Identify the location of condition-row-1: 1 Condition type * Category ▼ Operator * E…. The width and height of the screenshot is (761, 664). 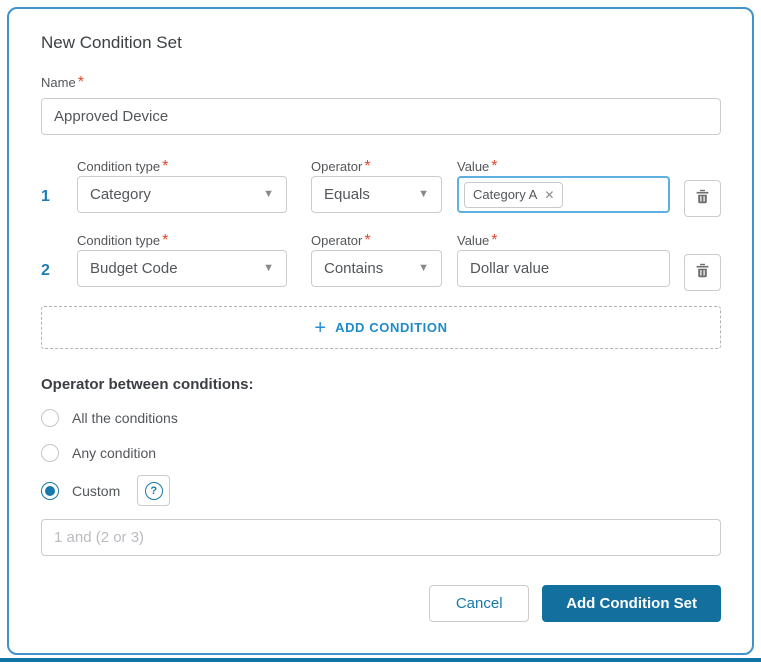
(381, 187).